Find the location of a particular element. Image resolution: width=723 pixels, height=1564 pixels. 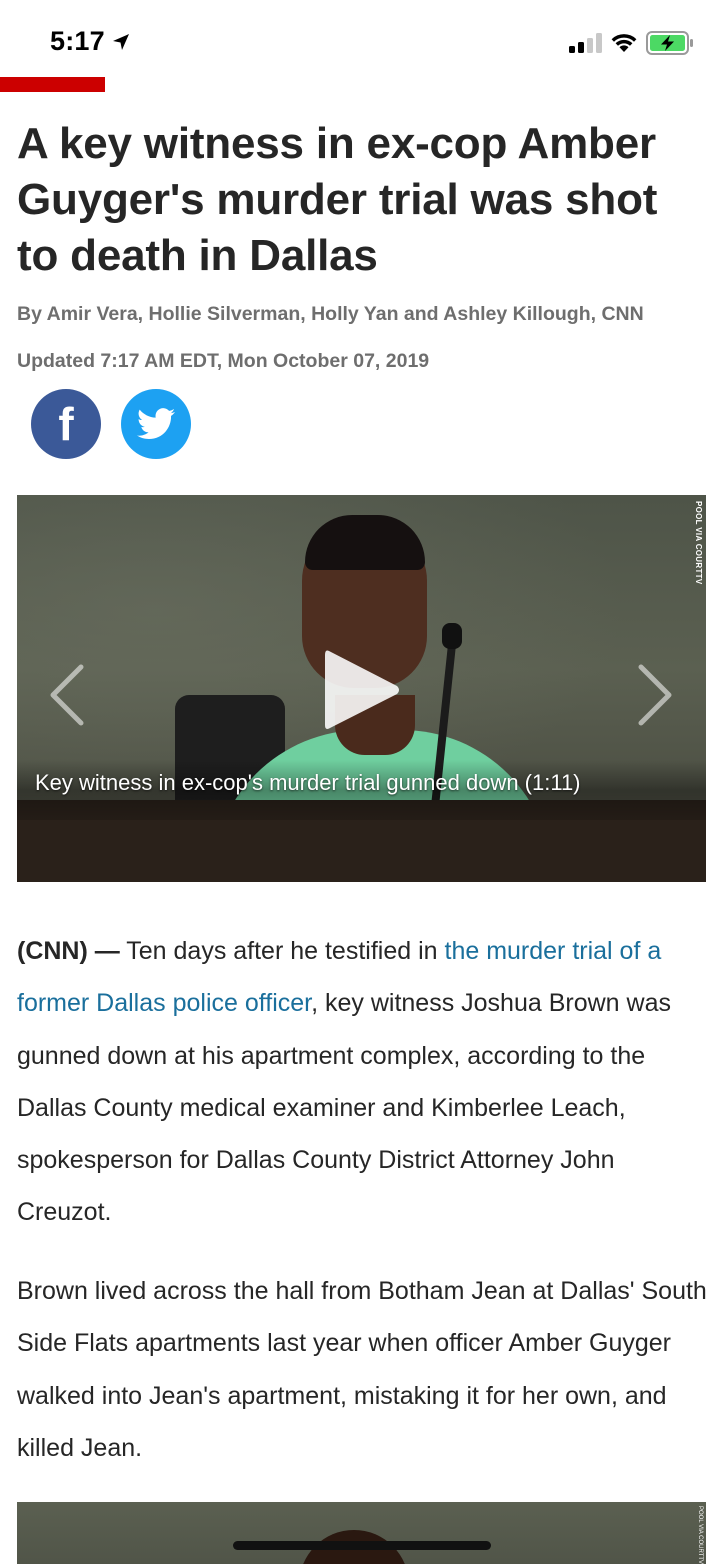

twitter-share-button is located at coordinates (156, 424).